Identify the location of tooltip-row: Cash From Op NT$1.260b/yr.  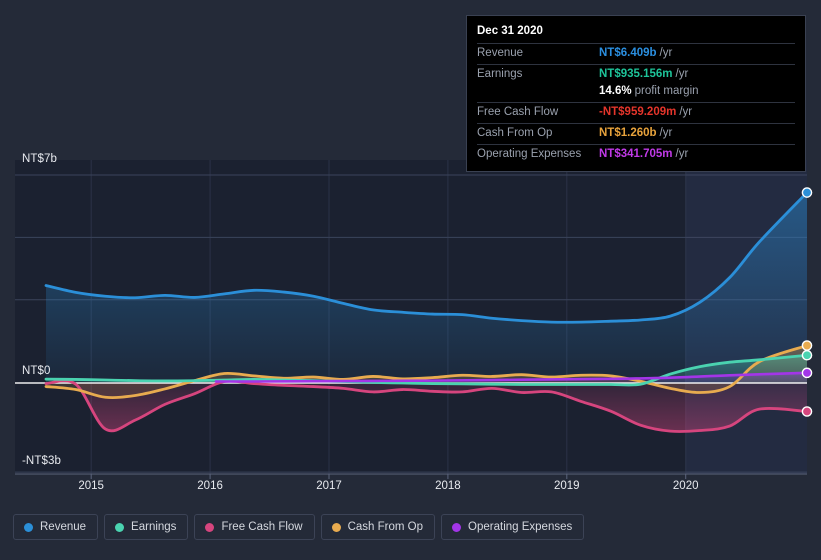
(636, 133).